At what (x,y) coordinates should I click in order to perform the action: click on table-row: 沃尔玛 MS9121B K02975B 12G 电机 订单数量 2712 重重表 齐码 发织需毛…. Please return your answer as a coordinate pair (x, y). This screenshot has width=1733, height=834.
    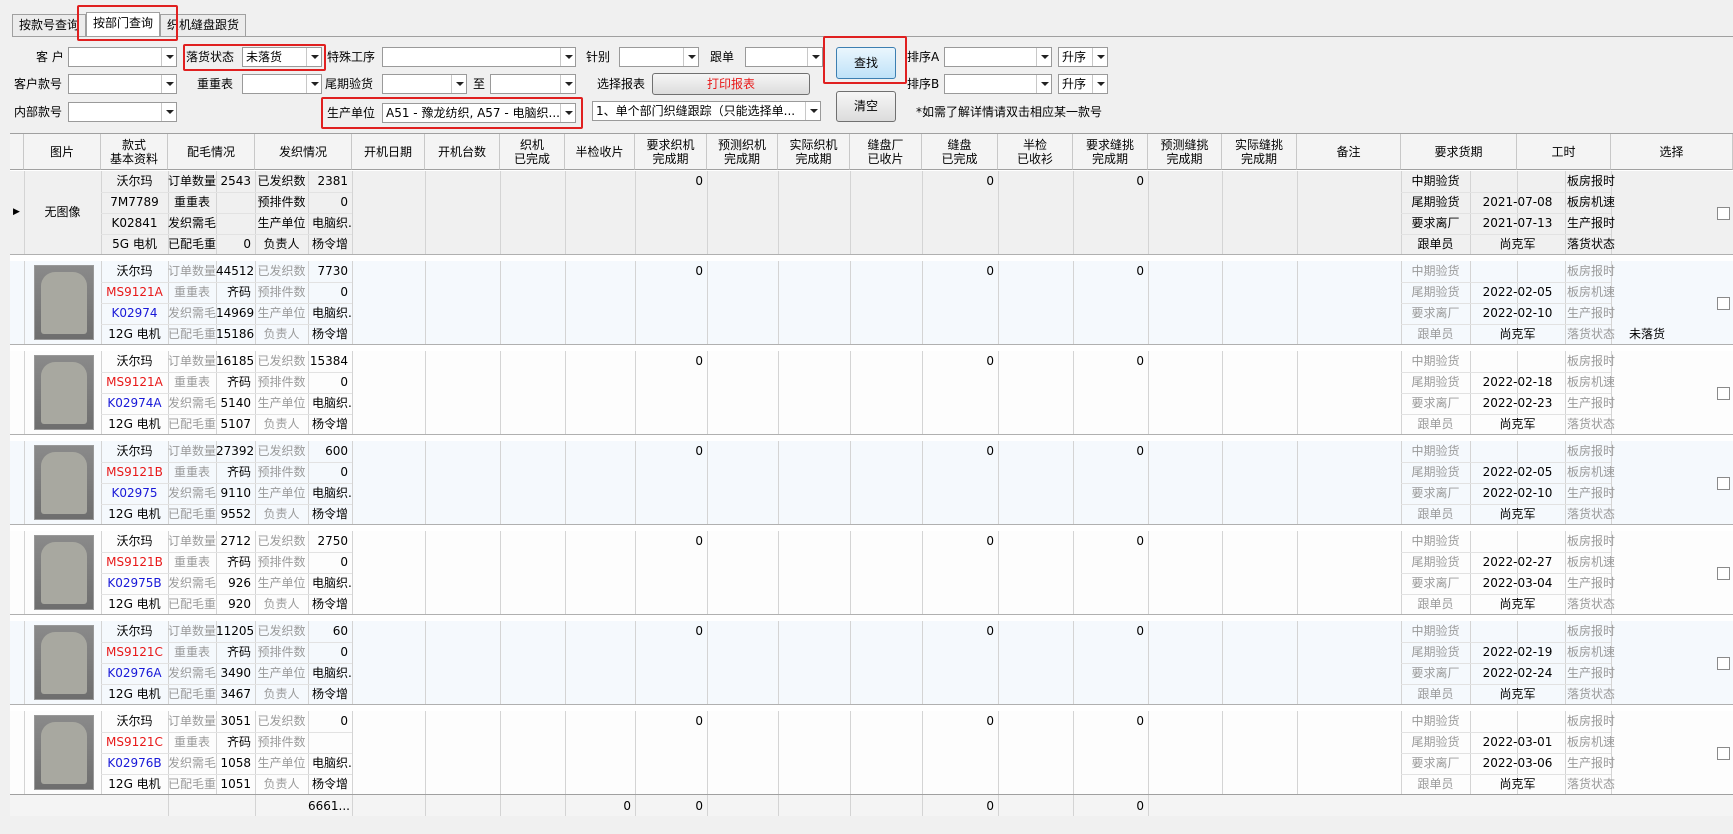
    Looking at the image, I should click on (871, 573).